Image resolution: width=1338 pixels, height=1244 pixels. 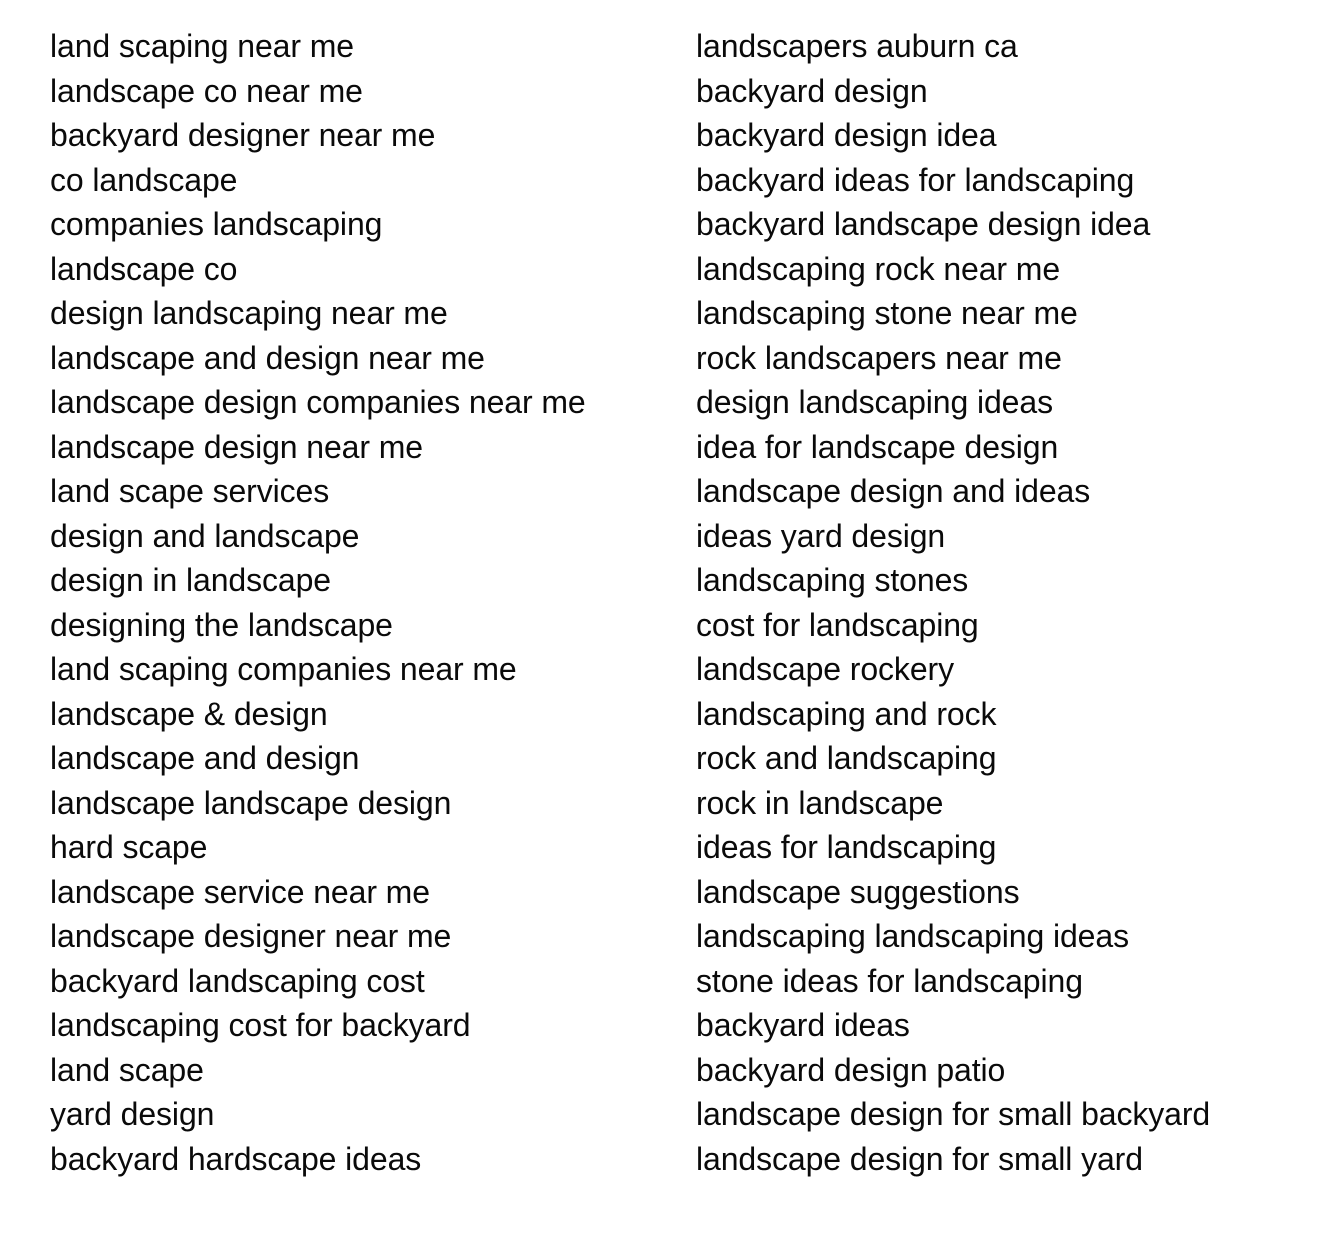 What do you see at coordinates (874, 402) in the screenshot?
I see `keyword-item: design landscaping ideas` at bounding box center [874, 402].